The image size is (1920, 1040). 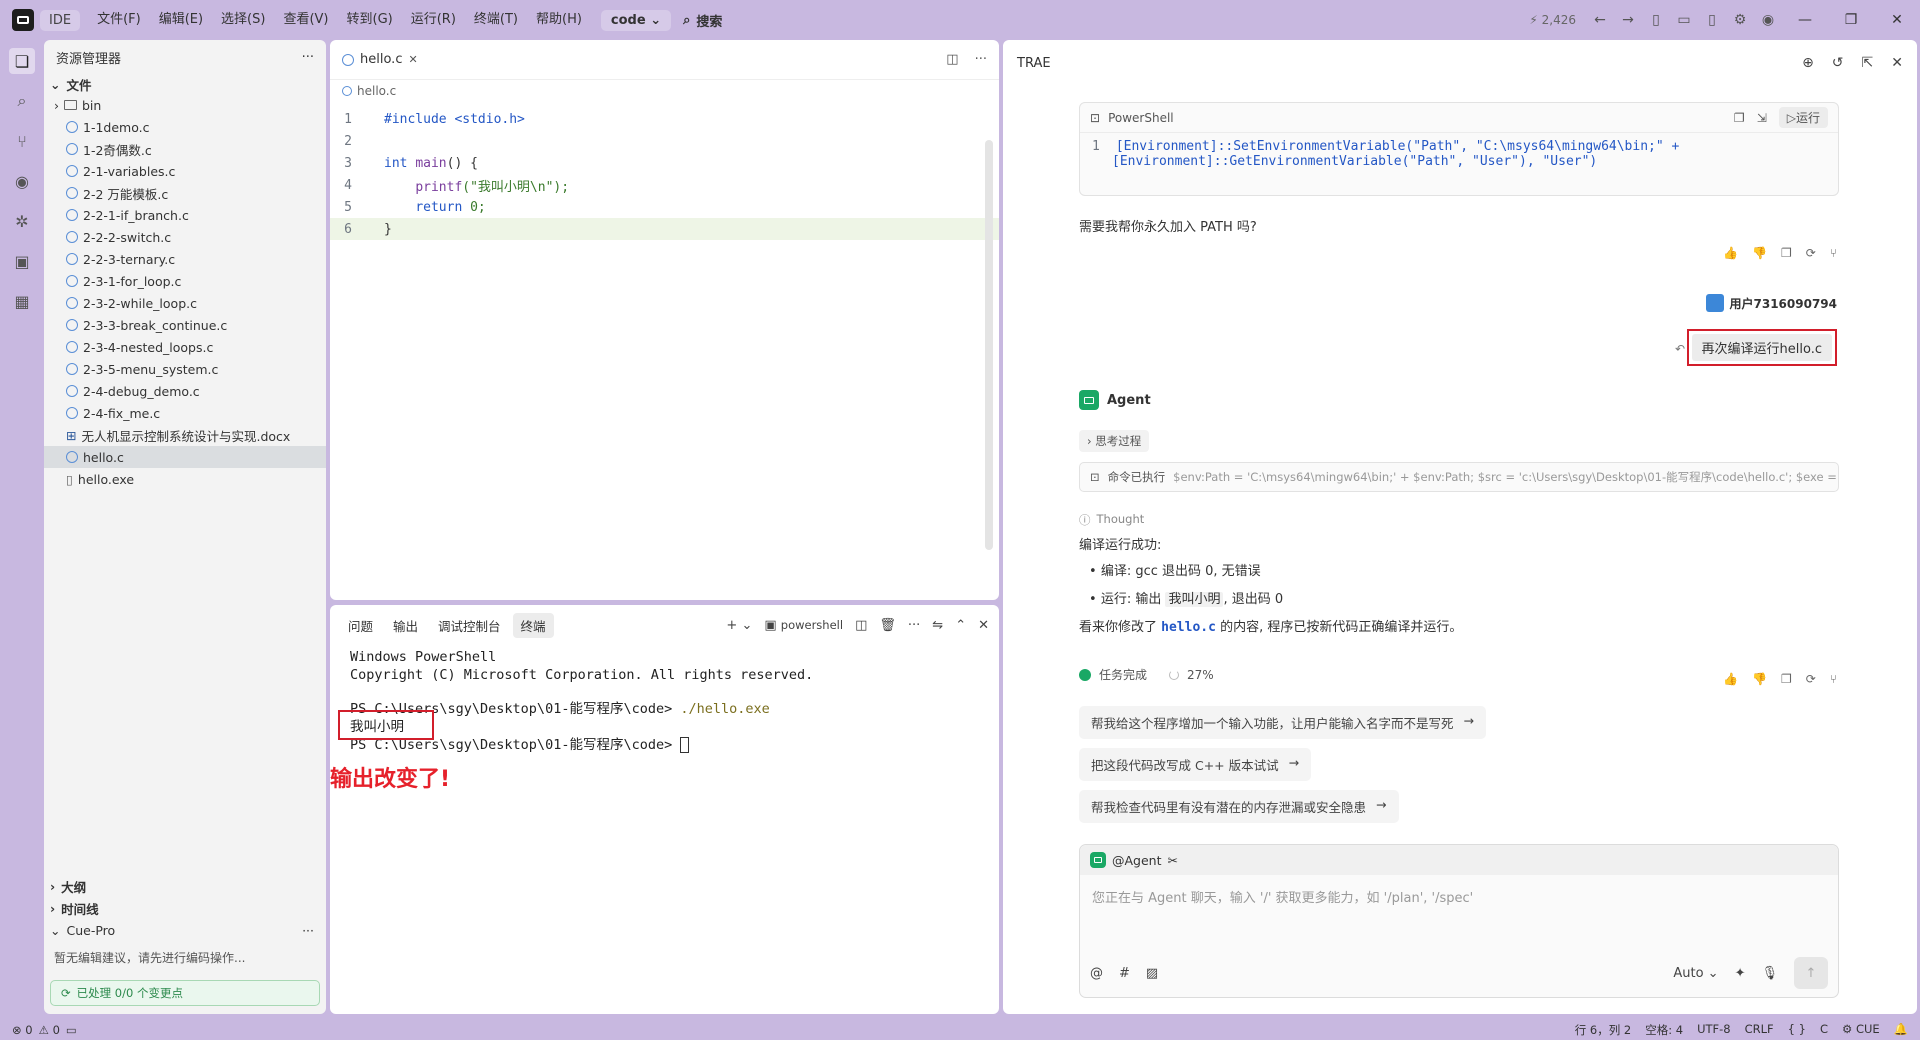 What do you see at coordinates (952, 59) in the screenshot?
I see `split-editor-icon: ◫` at bounding box center [952, 59].